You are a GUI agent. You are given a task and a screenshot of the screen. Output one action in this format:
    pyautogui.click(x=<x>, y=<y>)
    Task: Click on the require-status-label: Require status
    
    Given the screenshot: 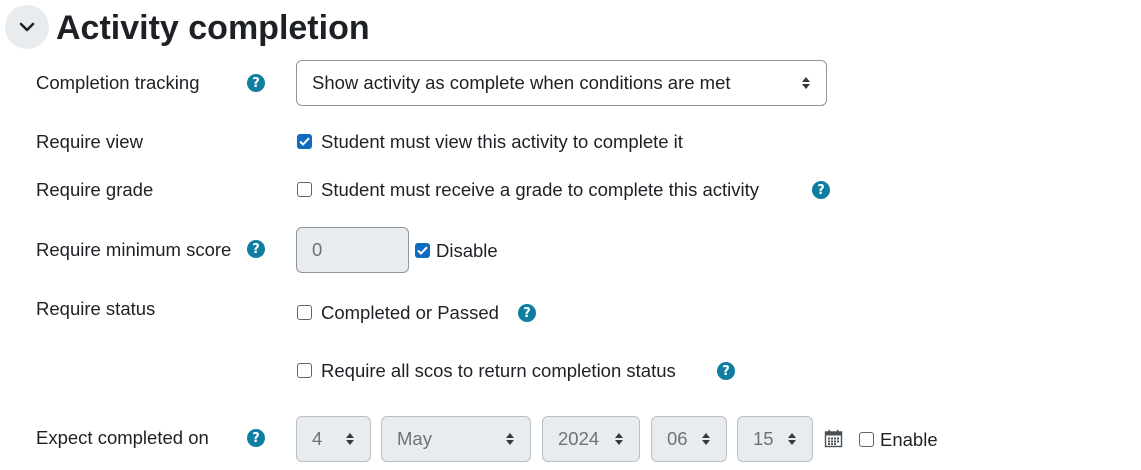 What is the action you would take?
    pyautogui.click(x=96, y=308)
    